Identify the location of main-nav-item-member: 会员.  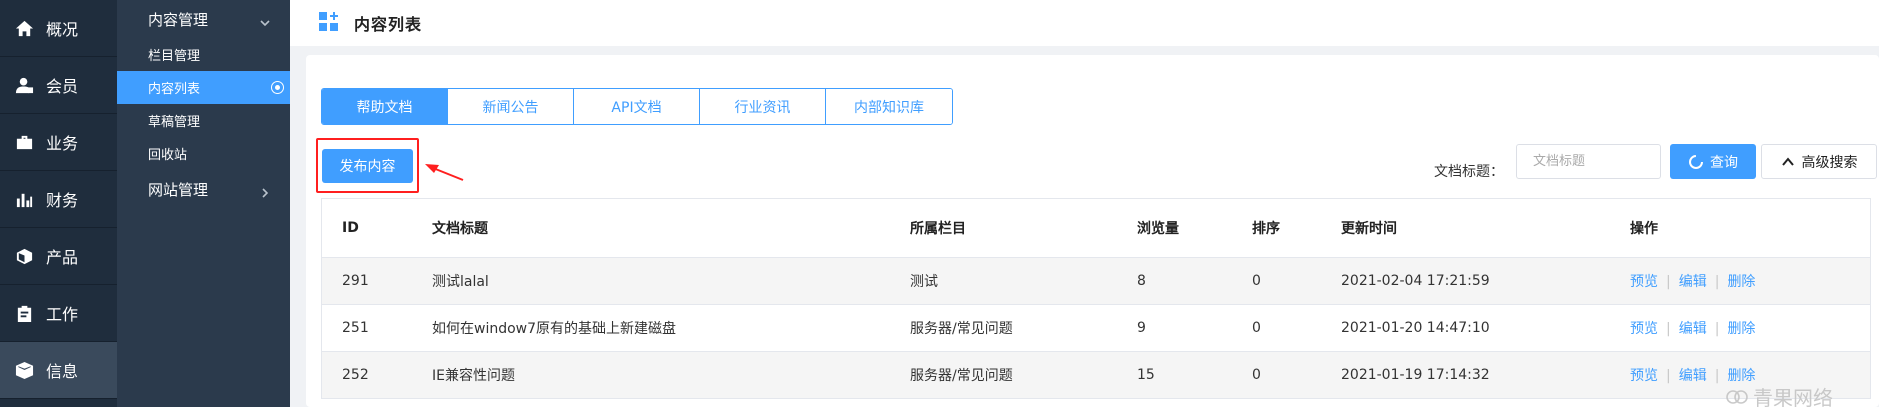
(58, 85).